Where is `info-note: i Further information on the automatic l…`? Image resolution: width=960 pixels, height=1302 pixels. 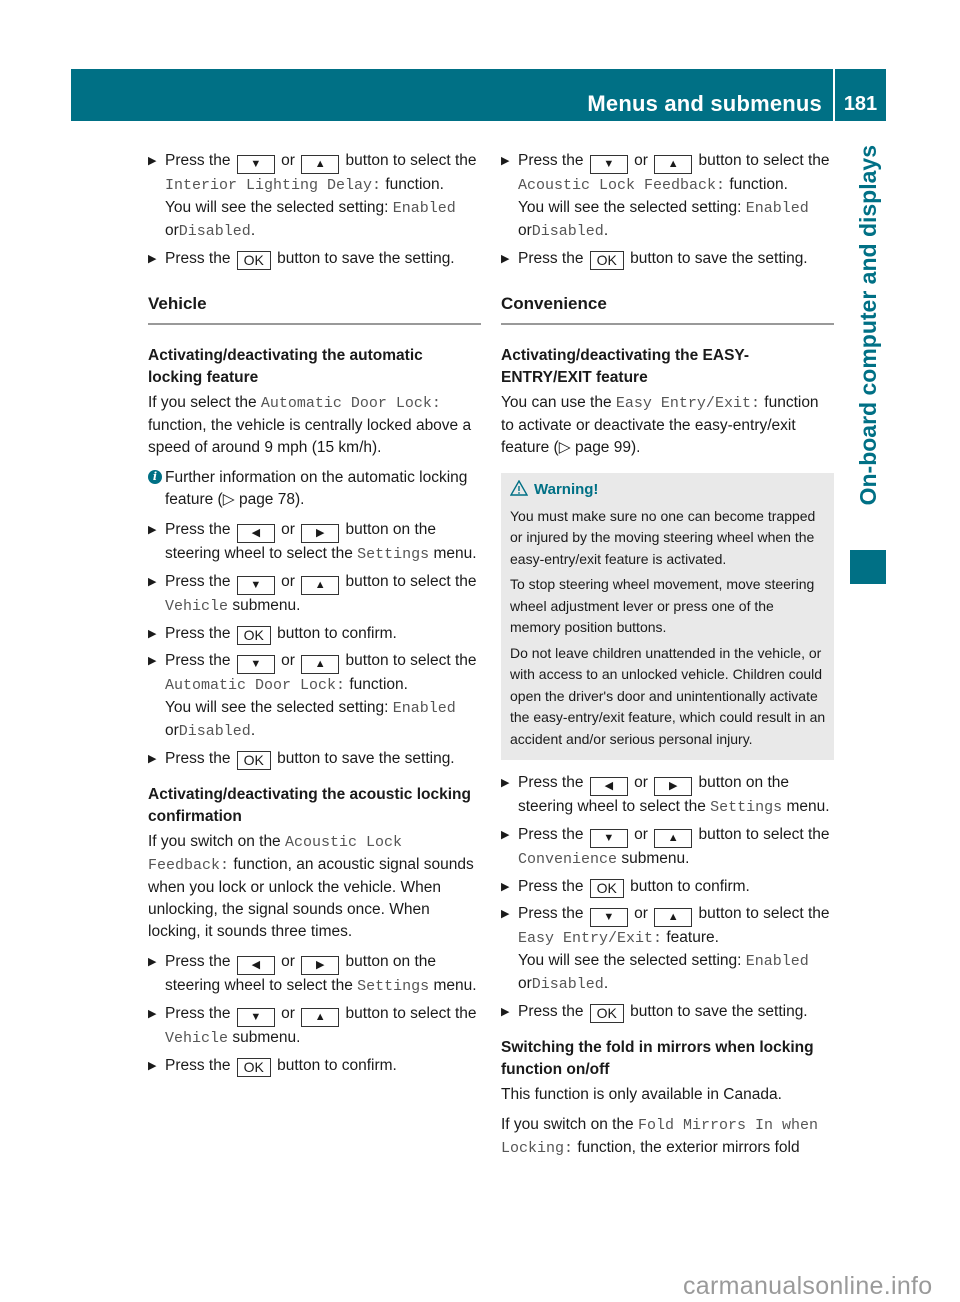 info-note: i Further information on the automatic l… is located at coordinates (314, 489).